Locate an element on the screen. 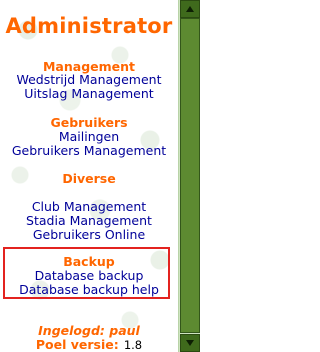  scroll-up-button is located at coordinates (190, 9).